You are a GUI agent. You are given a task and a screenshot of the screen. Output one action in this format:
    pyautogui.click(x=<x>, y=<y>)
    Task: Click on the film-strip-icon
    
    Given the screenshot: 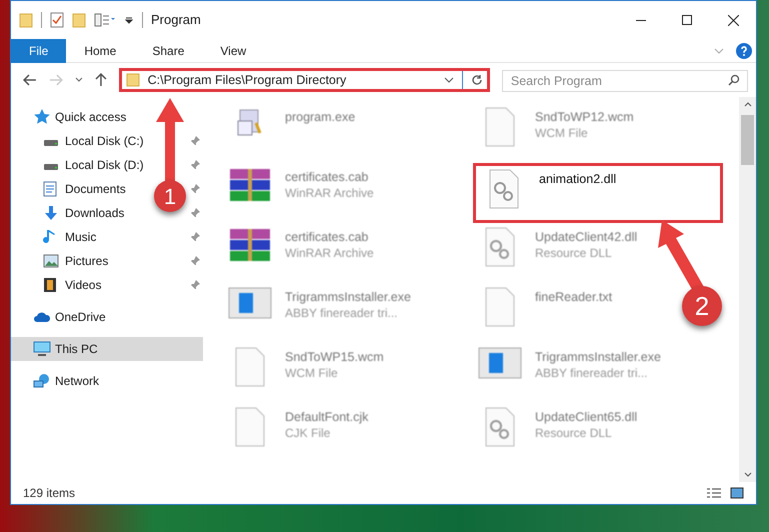 What is the action you would take?
    pyautogui.click(x=50, y=285)
    